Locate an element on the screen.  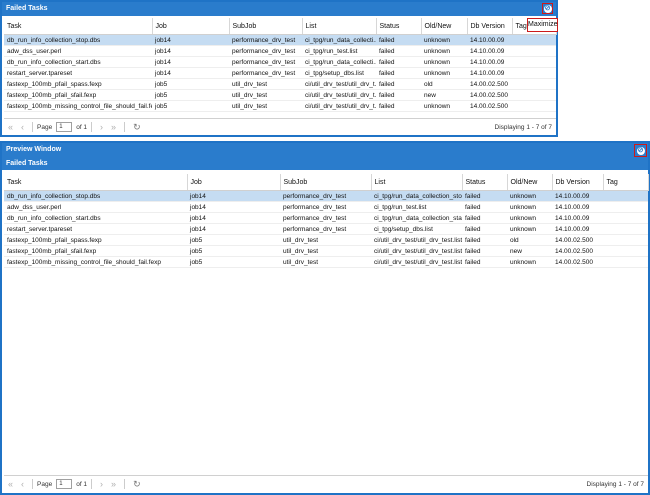
table-cell: new is located at coordinates (529, 251).